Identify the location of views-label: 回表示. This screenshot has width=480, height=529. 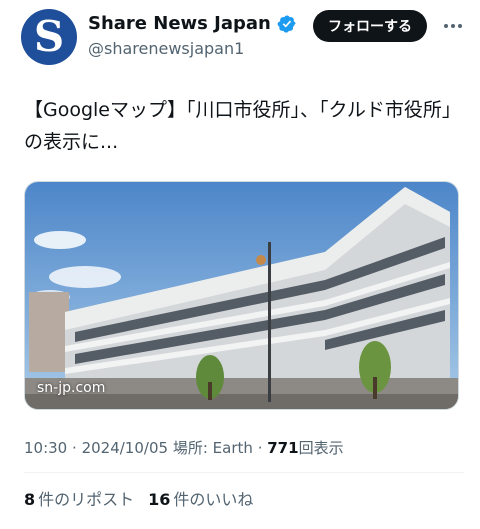
(321, 448).